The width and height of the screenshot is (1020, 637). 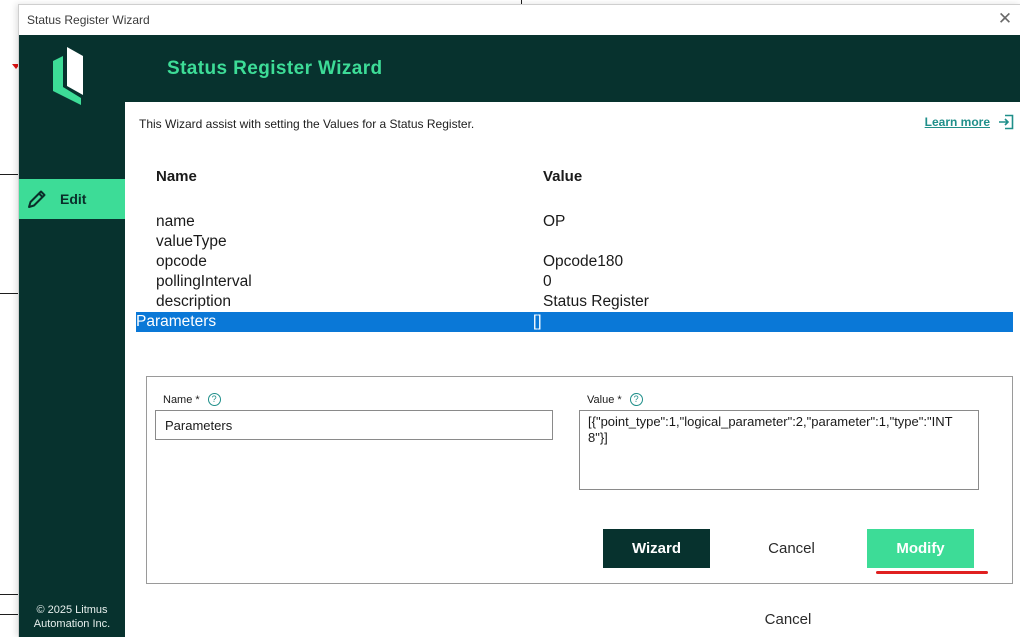 What do you see at coordinates (579, 282) in the screenshot?
I see `table-row: pollingInterval 0` at bounding box center [579, 282].